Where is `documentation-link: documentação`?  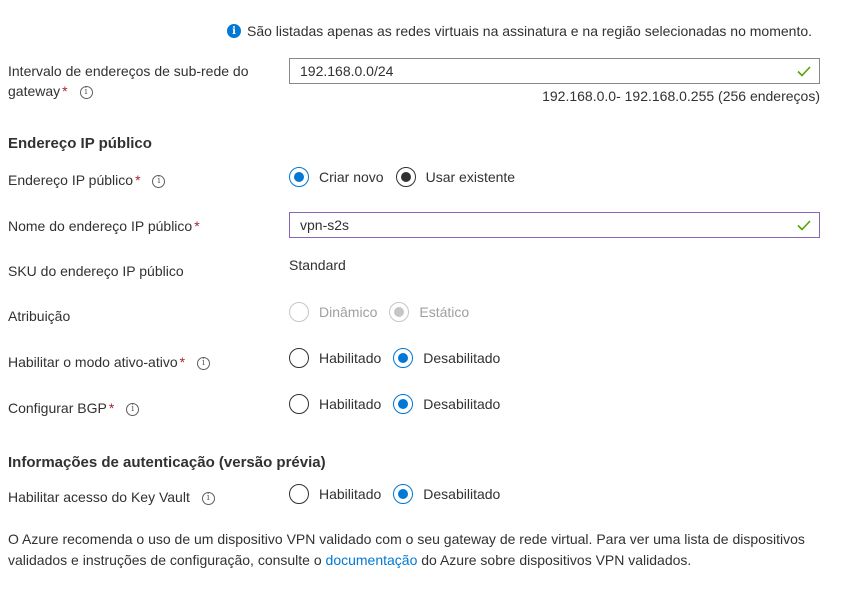
documentation-link: documentação is located at coordinates (372, 560).